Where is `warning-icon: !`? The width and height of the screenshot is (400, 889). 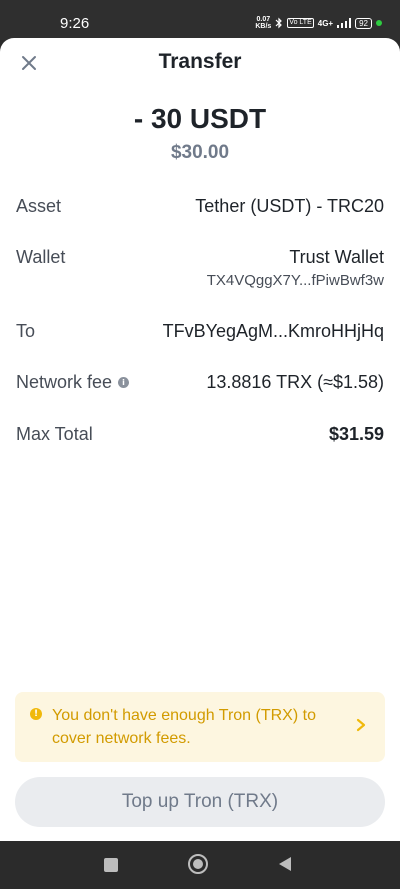 warning-icon: ! is located at coordinates (36, 714).